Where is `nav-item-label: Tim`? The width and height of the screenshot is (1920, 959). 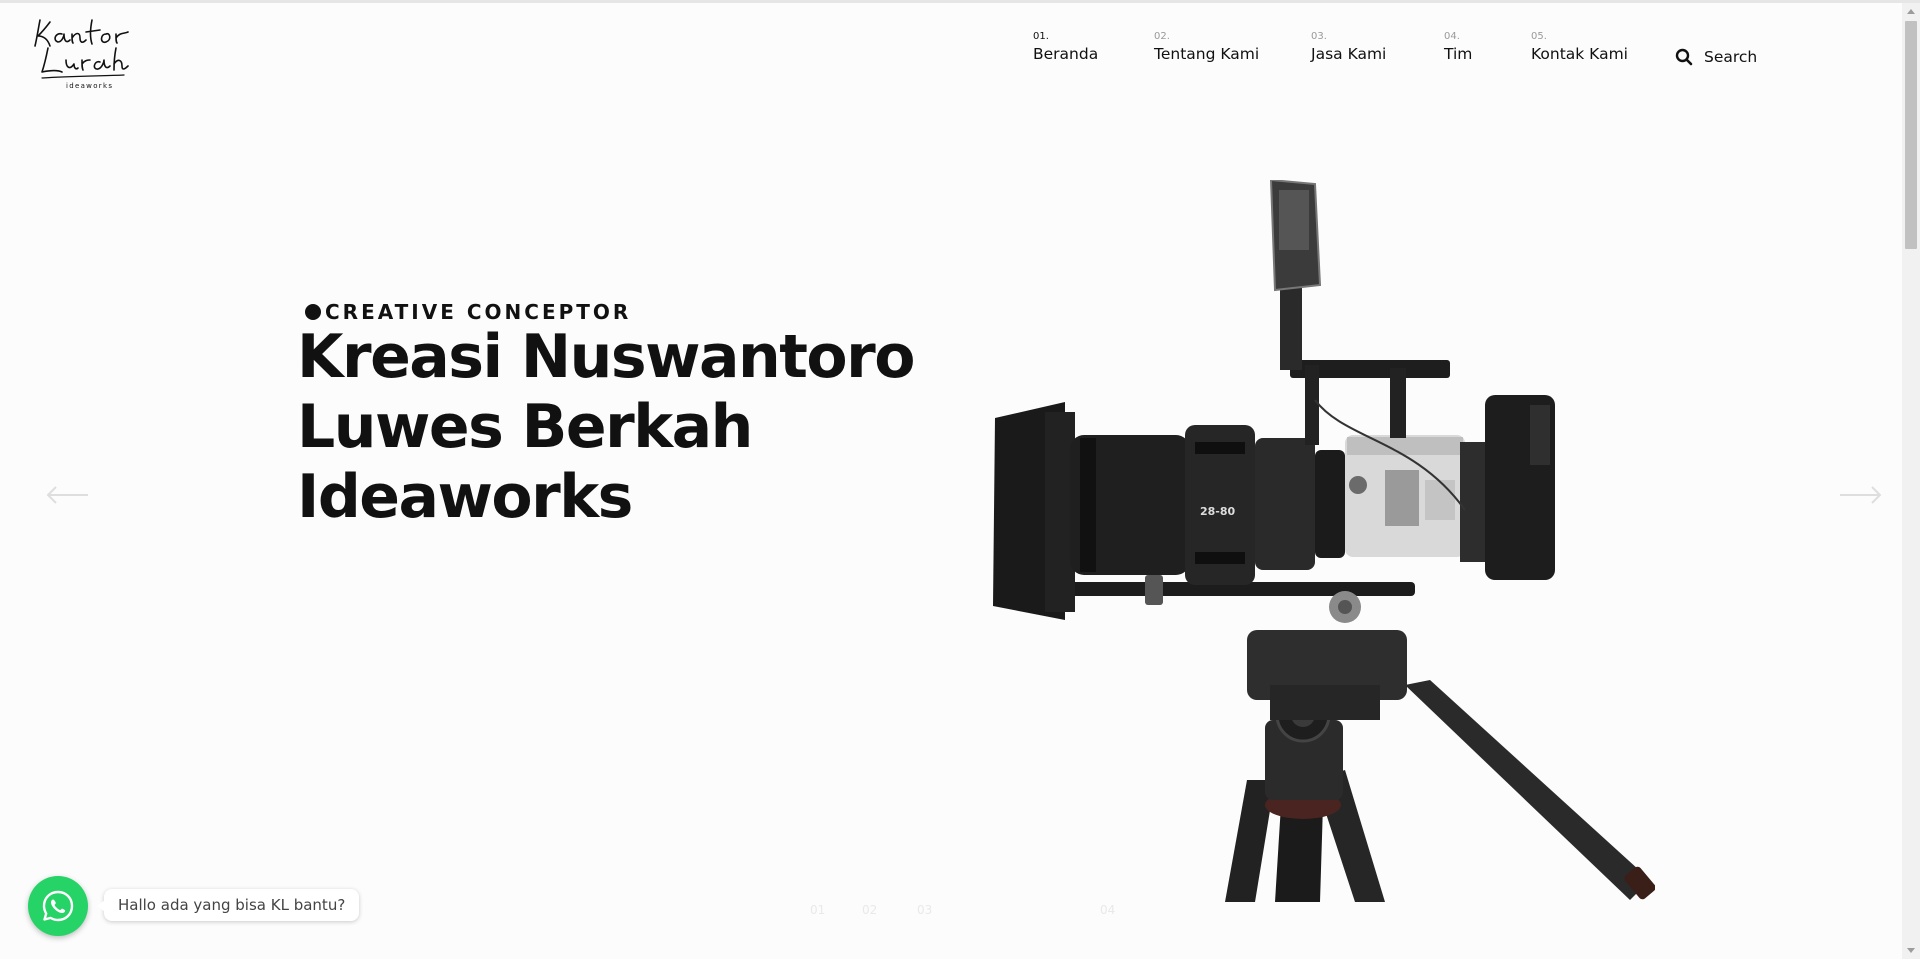
nav-item-label: Tim is located at coordinates (1458, 54).